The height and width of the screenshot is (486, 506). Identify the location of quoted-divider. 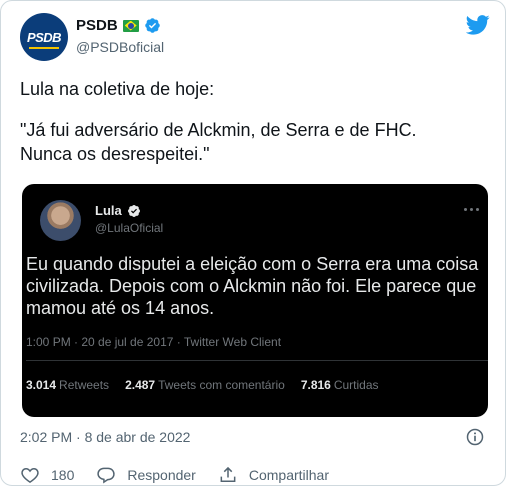
(257, 360).